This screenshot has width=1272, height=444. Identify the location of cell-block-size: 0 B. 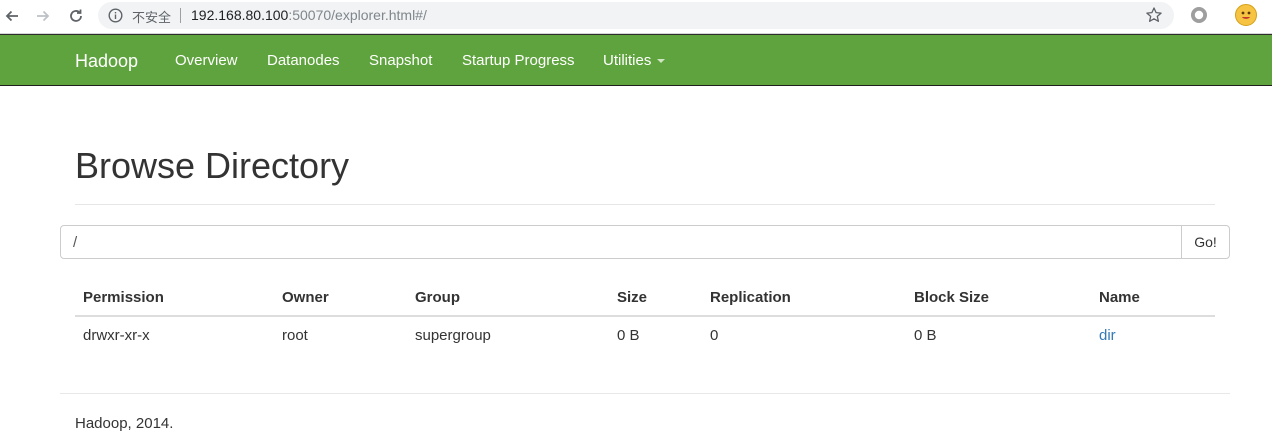
(925, 335).